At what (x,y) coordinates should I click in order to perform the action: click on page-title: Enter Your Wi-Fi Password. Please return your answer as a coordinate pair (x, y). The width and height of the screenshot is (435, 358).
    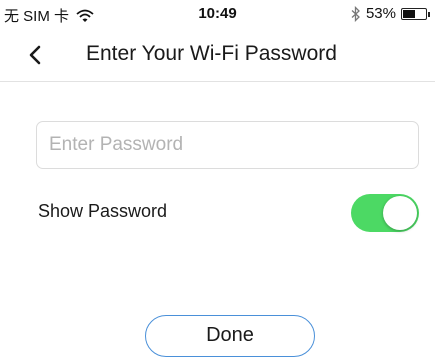
    Looking at the image, I should click on (211, 53).